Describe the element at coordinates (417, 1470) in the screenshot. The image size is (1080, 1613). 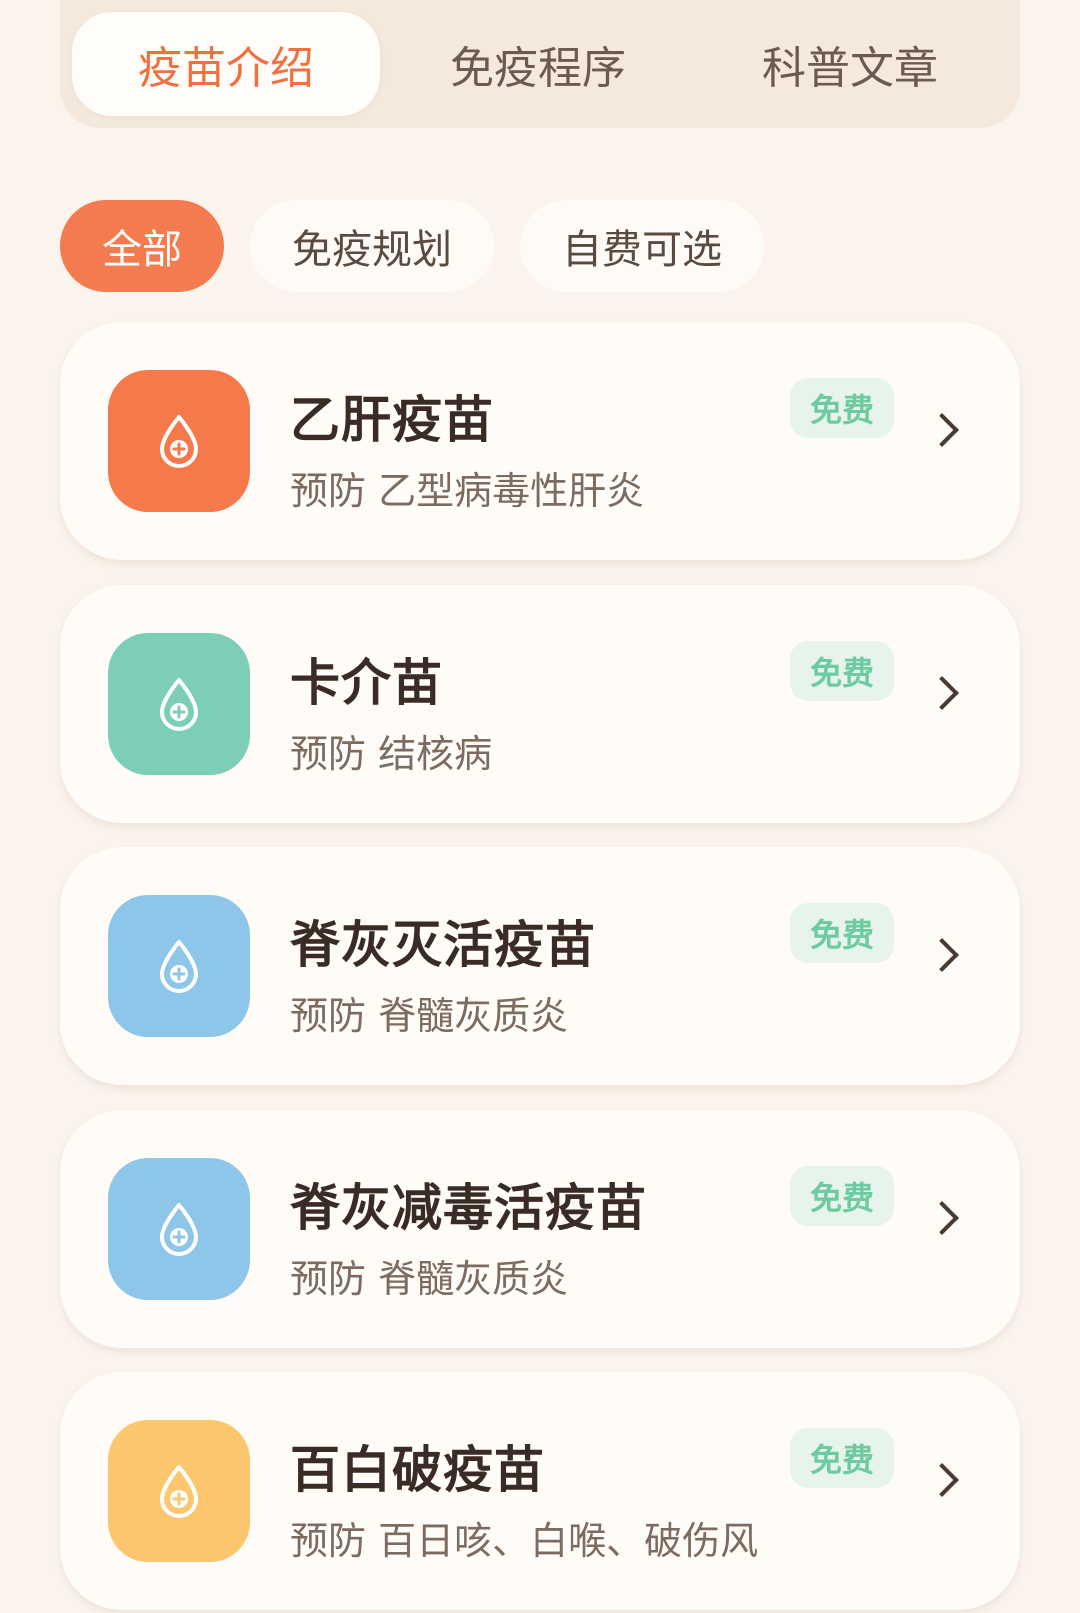
I see `vaccine-name: 百白破疫苗` at that location.